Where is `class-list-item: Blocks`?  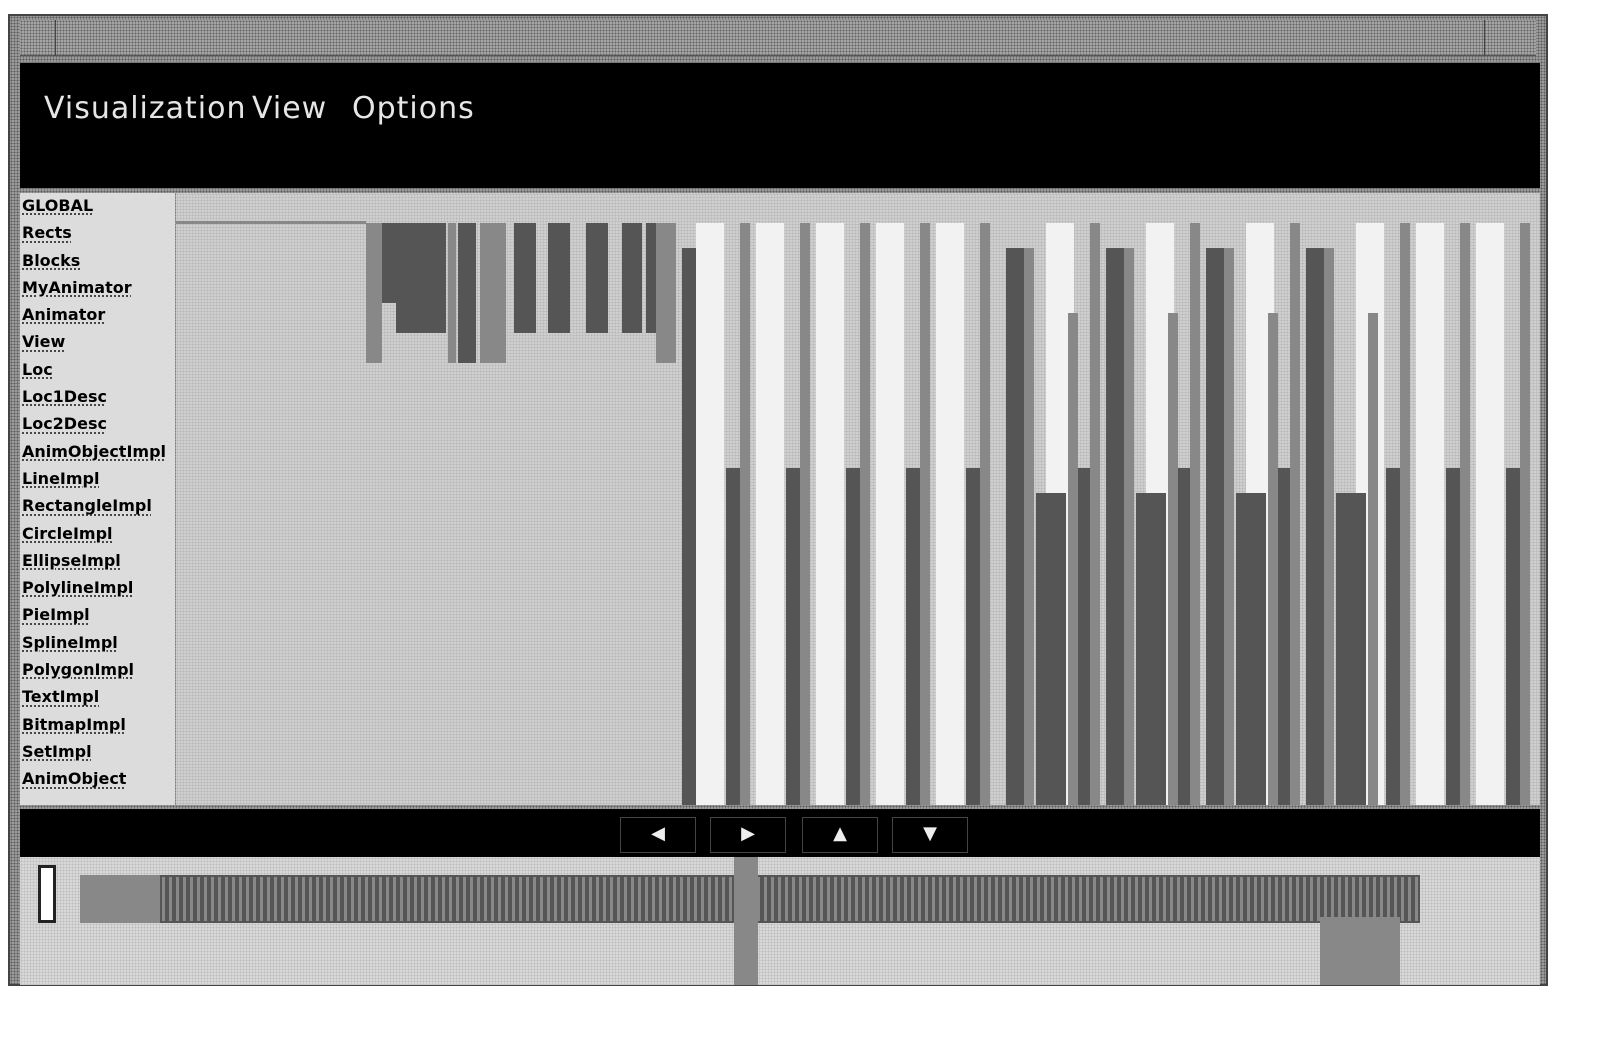
class-list-item: Blocks is located at coordinates (97, 261).